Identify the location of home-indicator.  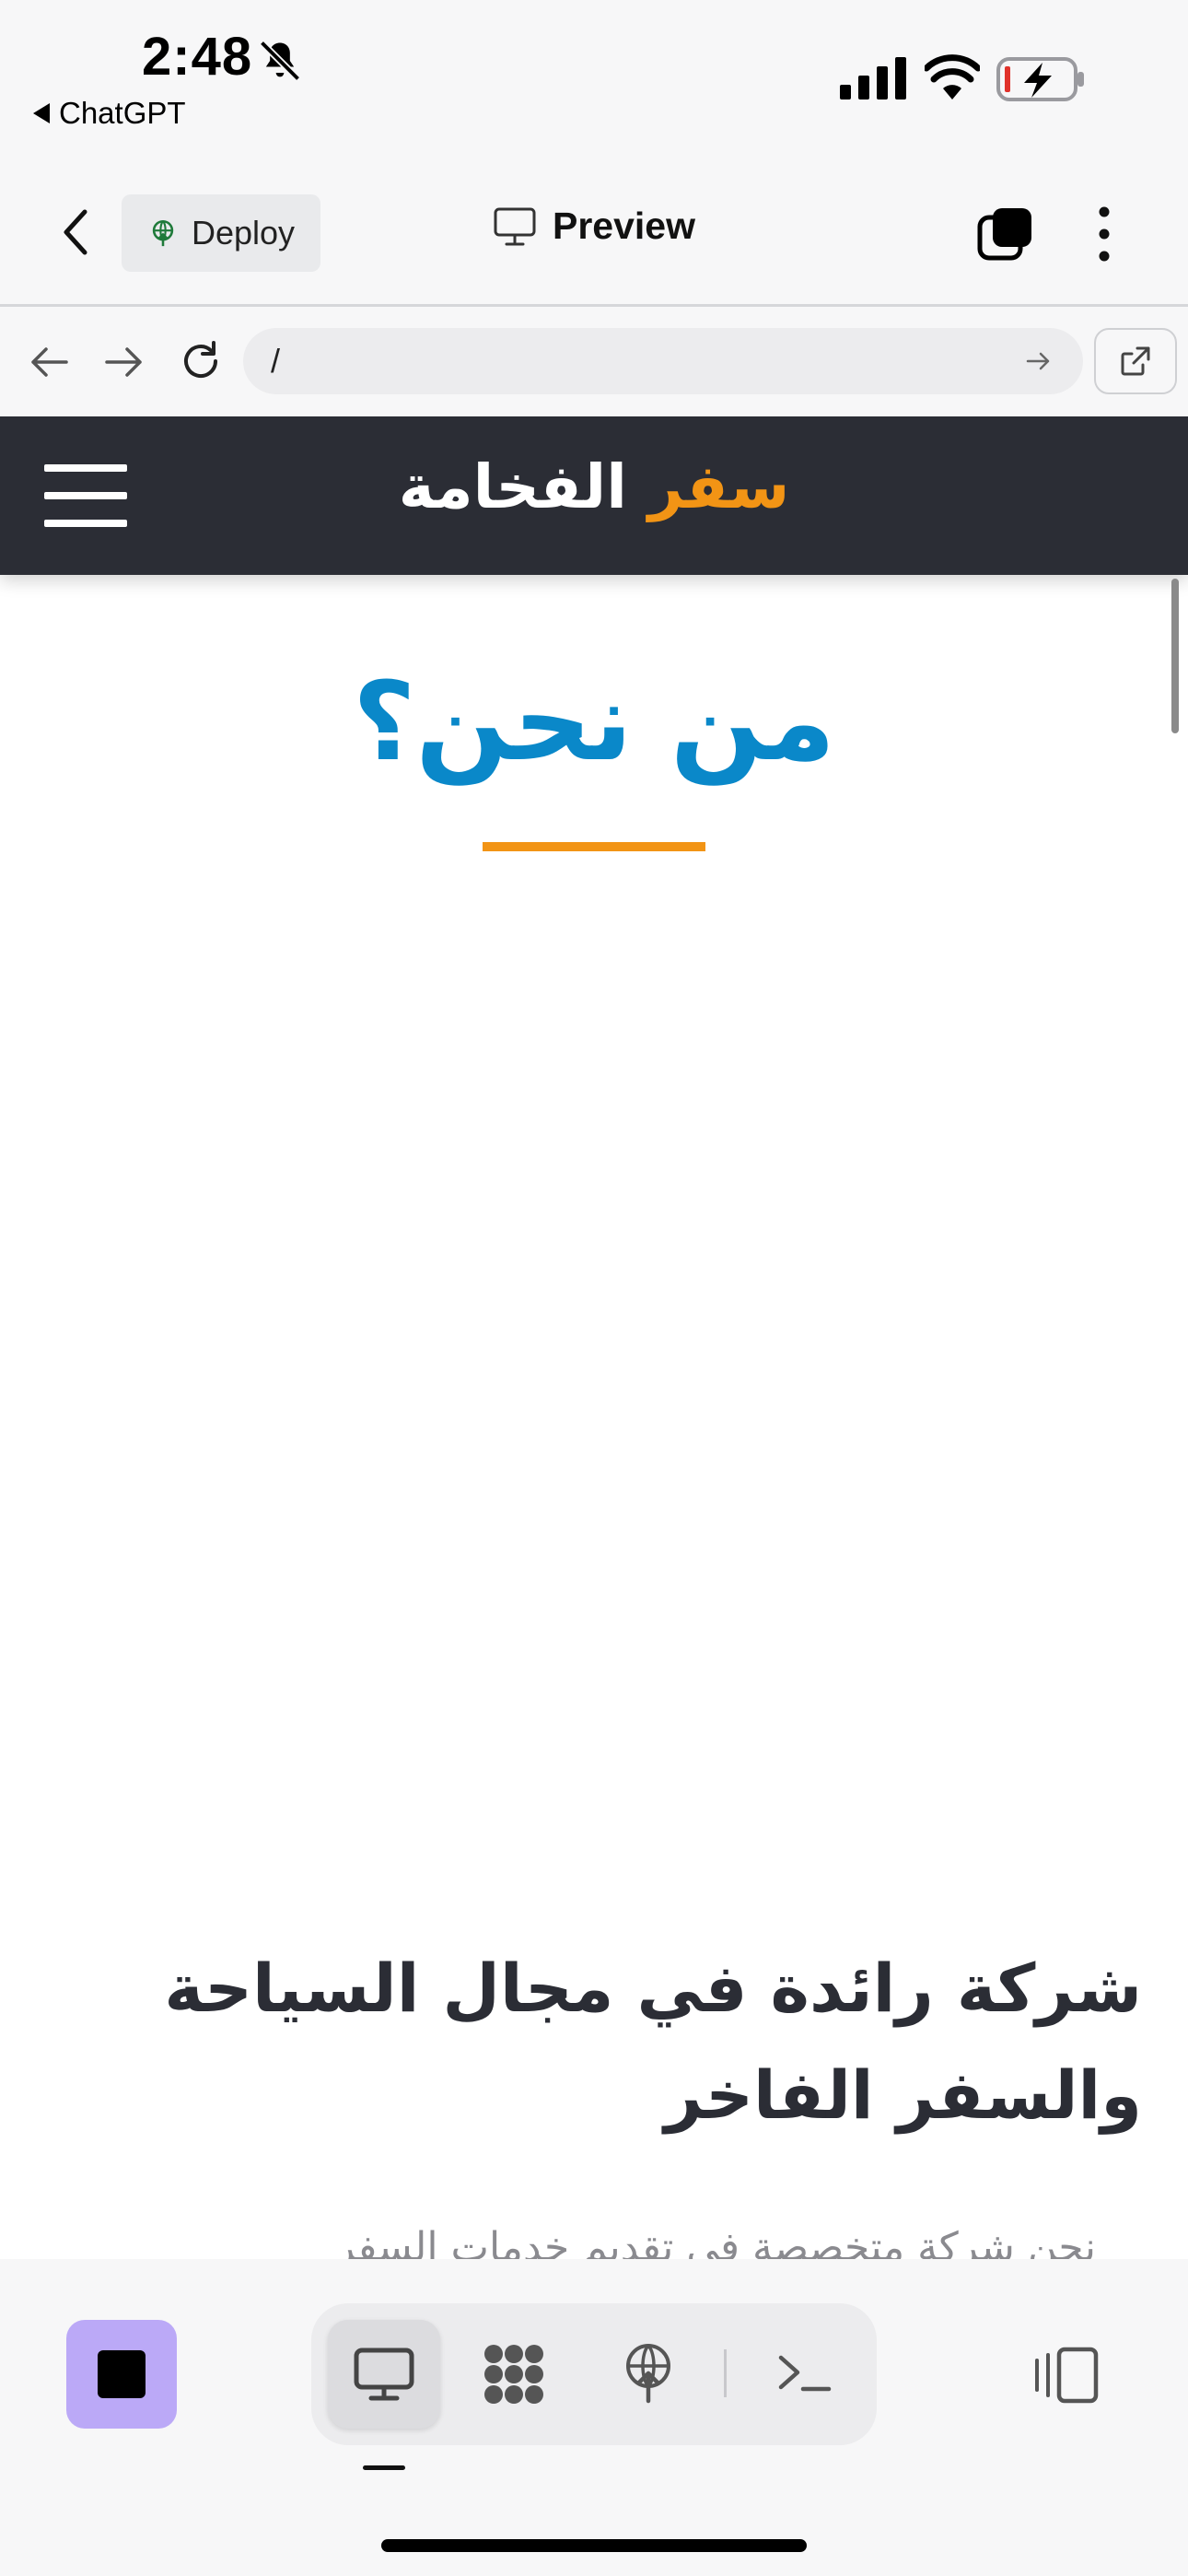
(594, 2545).